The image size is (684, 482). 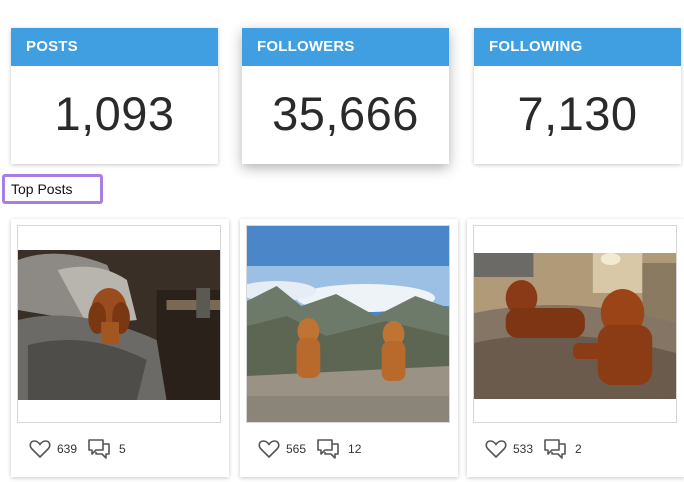 What do you see at coordinates (114, 47) in the screenshot?
I see `posts-stat-label: POSTS` at bounding box center [114, 47].